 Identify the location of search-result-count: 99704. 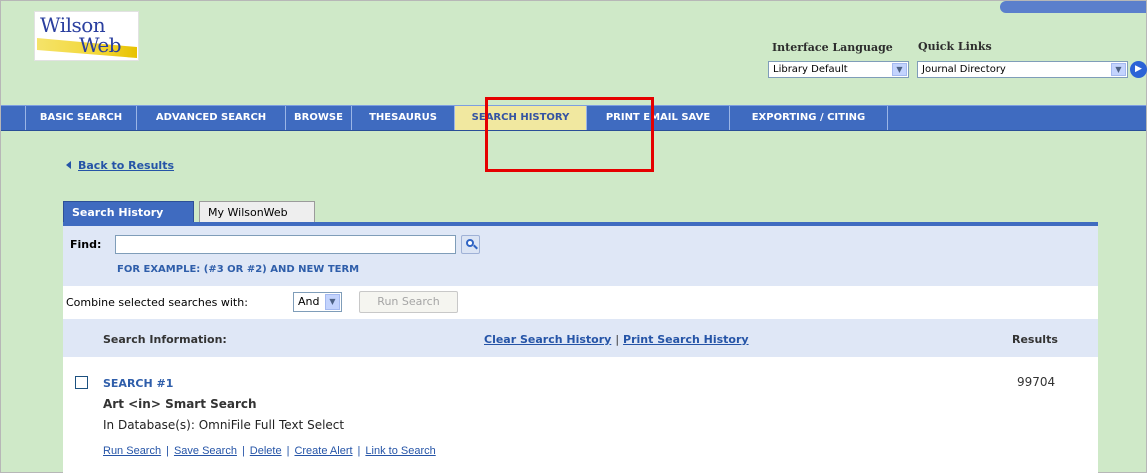
(1036, 382).